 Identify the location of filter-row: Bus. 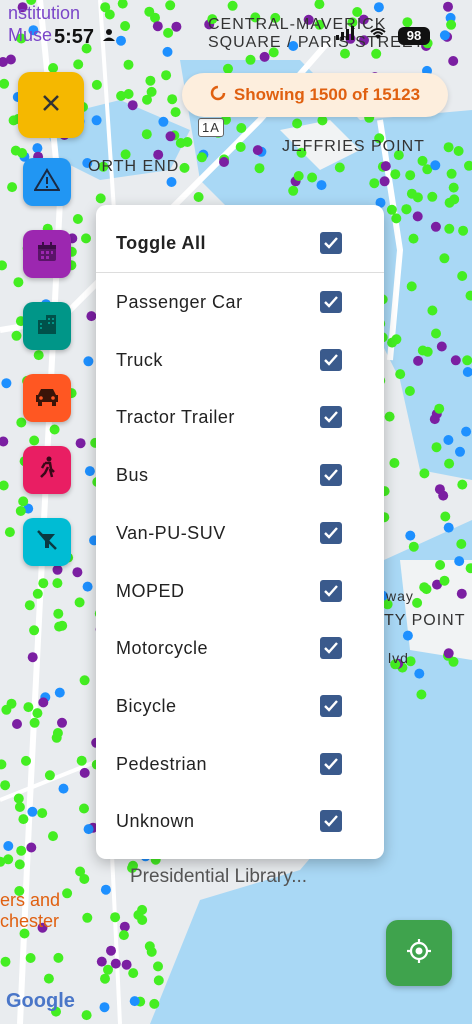
(240, 475).